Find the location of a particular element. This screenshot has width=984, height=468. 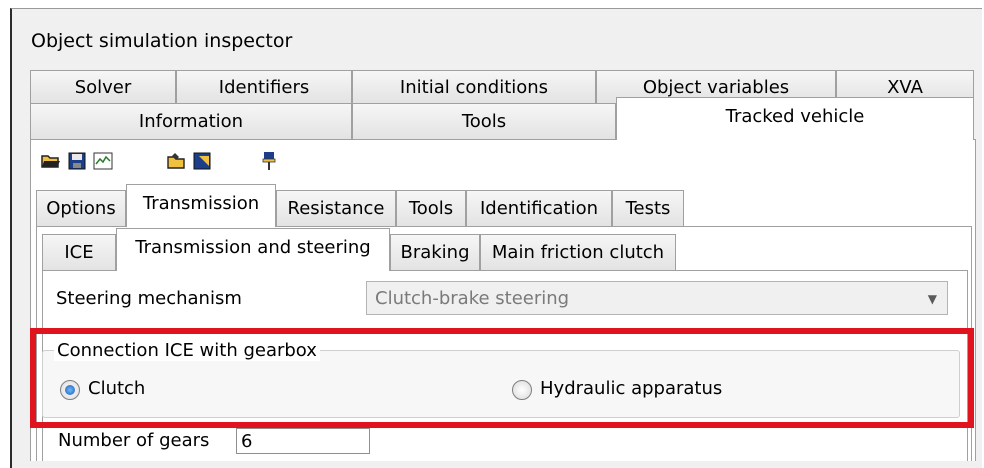

tab-tools-mid: Tools is located at coordinates (431, 208).